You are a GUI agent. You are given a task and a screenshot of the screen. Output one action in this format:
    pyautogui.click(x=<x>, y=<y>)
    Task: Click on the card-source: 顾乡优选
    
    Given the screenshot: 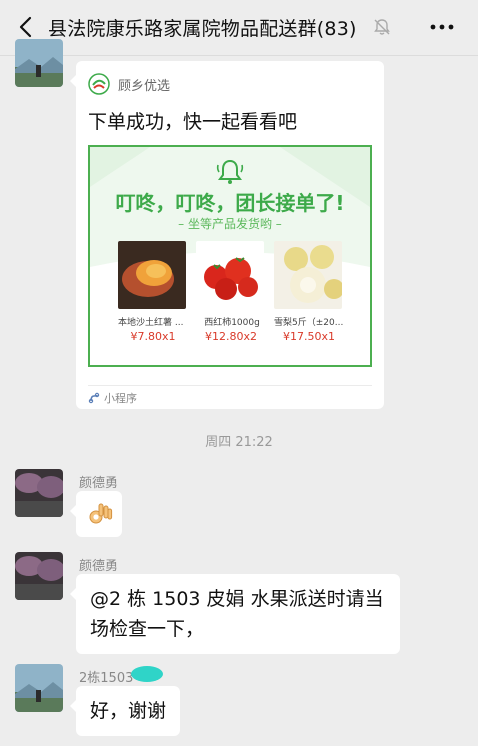 What is the action you would take?
    pyautogui.click(x=129, y=84)
    